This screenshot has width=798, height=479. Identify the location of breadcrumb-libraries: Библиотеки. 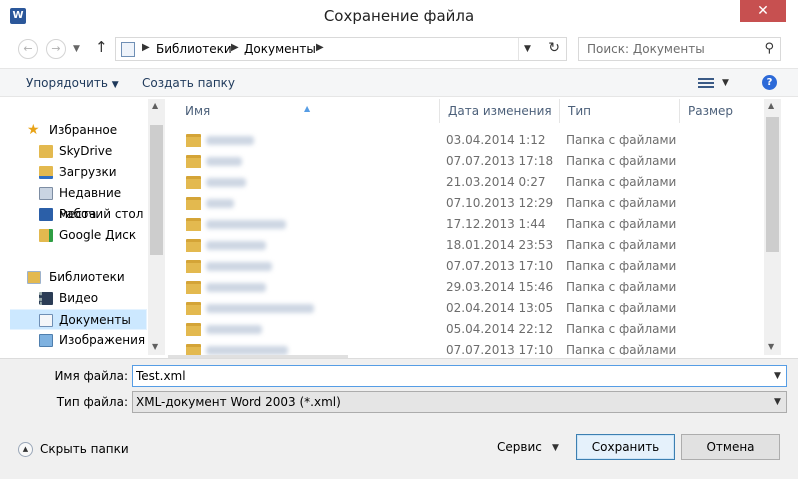
(194, 49).